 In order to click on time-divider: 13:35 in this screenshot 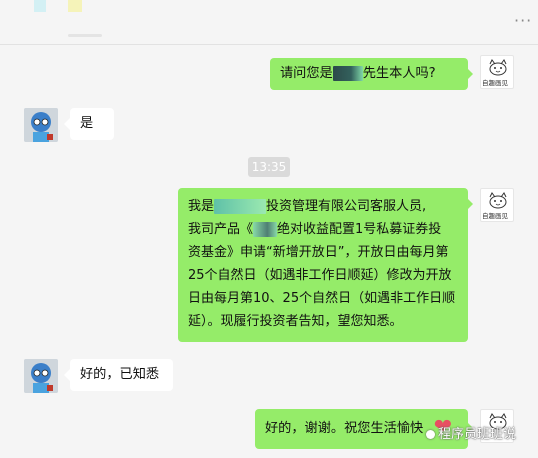, I will do `click(269, 167)`.